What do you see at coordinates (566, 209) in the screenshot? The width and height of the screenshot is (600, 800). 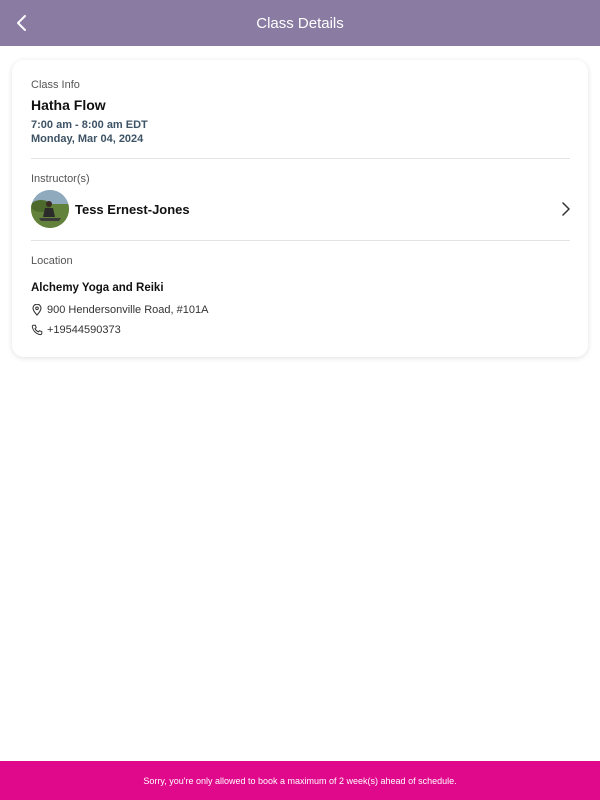 I see `chevron-right-icon` at bounding box center [566, 209].